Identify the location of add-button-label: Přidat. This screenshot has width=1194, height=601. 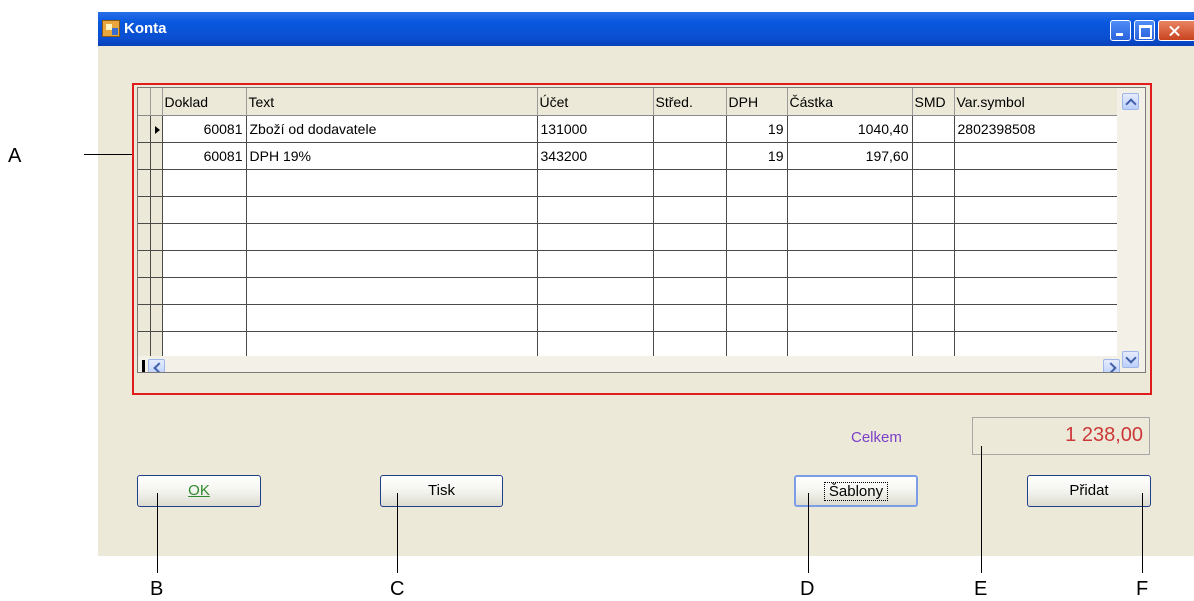
(1089, 490).